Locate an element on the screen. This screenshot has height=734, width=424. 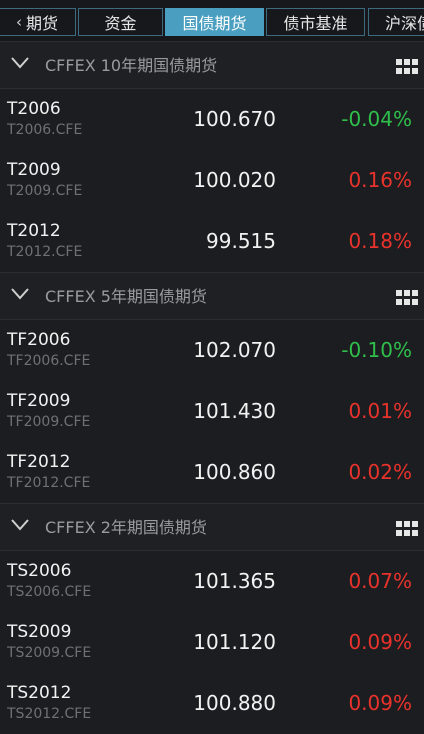
tab-funds: 资金 is located at coordinates (120, 22).